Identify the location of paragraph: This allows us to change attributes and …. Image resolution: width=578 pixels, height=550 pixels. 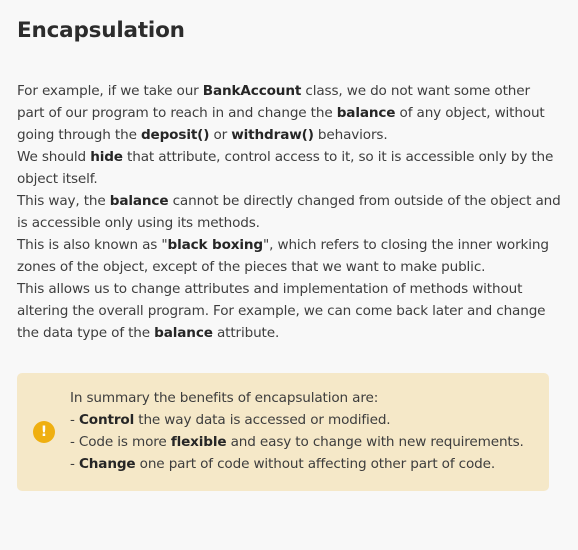
(289, 311).